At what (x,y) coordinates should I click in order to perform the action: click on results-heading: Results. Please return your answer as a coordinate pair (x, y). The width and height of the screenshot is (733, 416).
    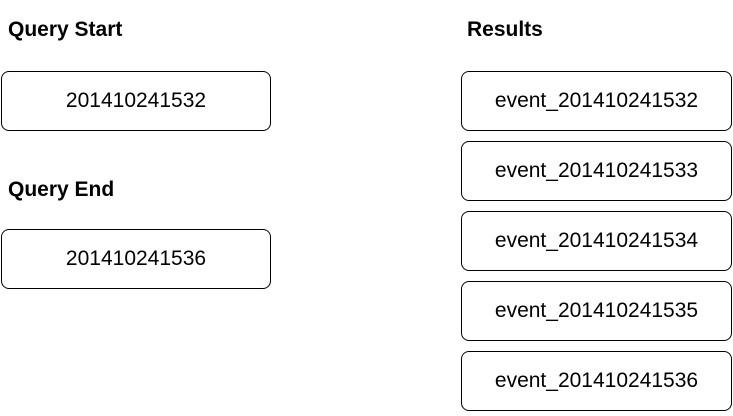
    Looking at the image, I should click on (505, 29).